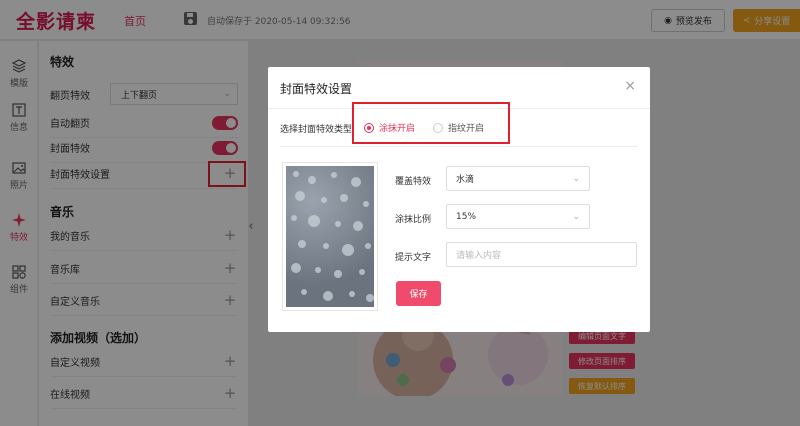 The height and width of the screenshot is (426, 800). What do you see at coordinates (431, 123) in the screenshot?
I see `highlight-box` at bounding box center [431, 123].